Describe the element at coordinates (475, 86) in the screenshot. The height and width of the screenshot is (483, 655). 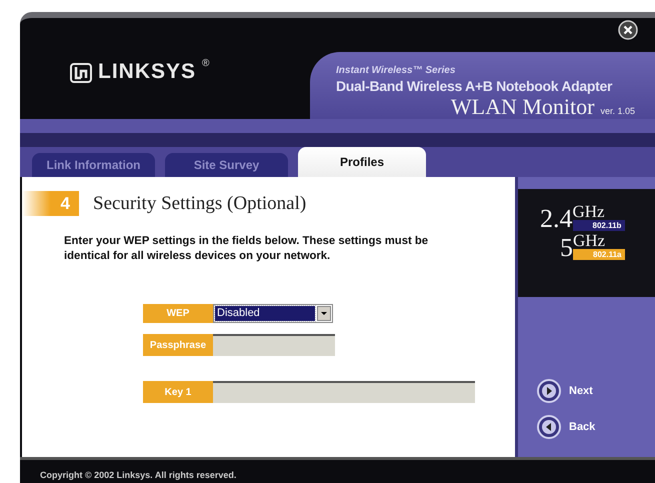
I see `product-name: Dual-Band Wireless A+B Notebook Adapter` at that location.